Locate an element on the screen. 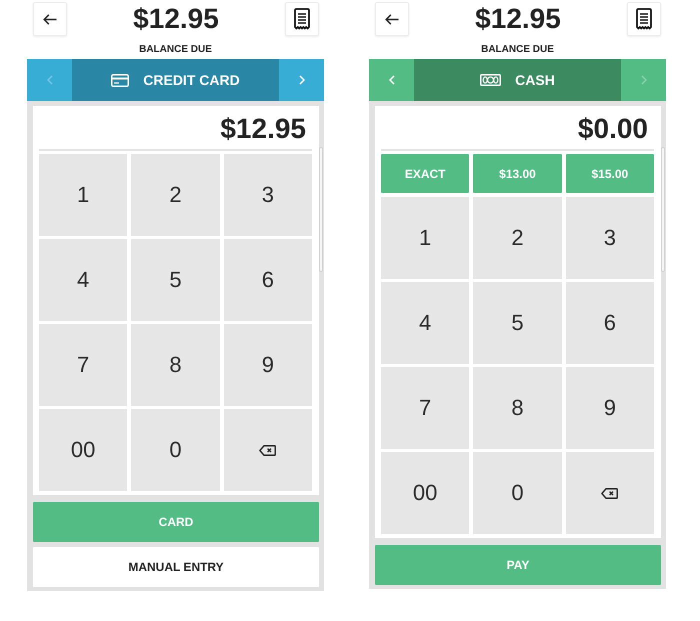 Image resolution: width=700 pixels, height=621 pixels. action-button: MANUAL ENTRY is located at coordinates (176, 567).